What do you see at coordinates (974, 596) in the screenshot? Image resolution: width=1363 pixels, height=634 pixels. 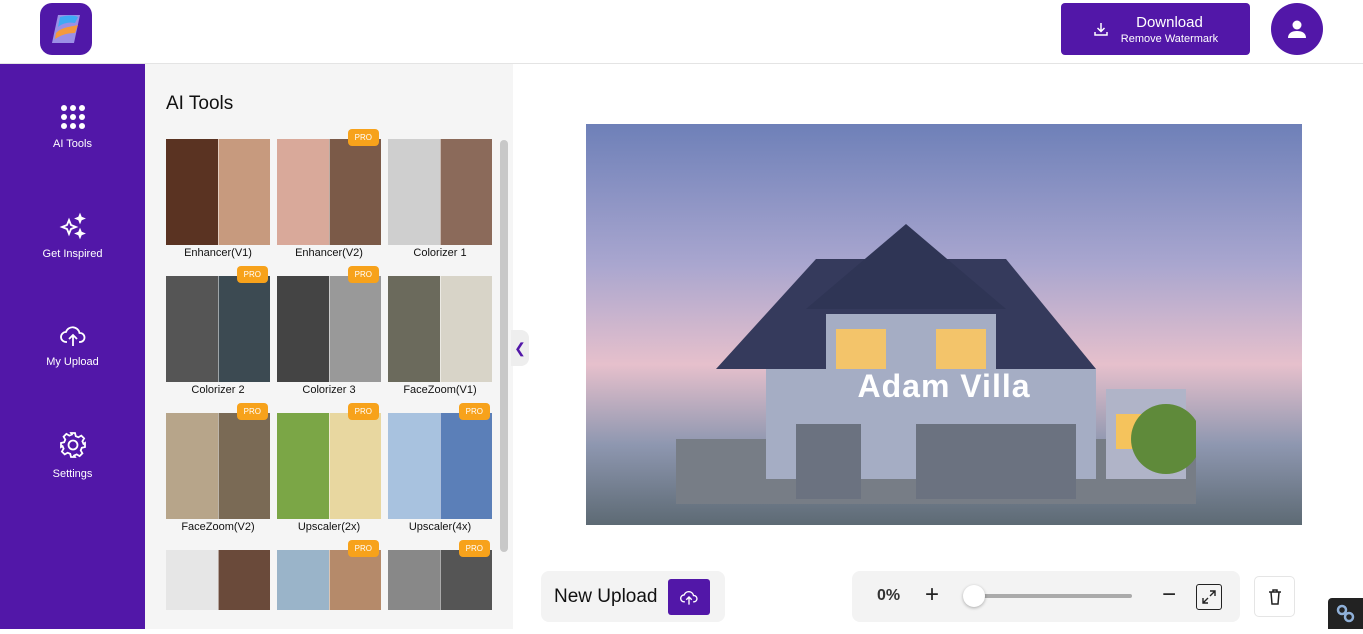 I see `zoom-slider-handle` at bounding box center [974, 596].